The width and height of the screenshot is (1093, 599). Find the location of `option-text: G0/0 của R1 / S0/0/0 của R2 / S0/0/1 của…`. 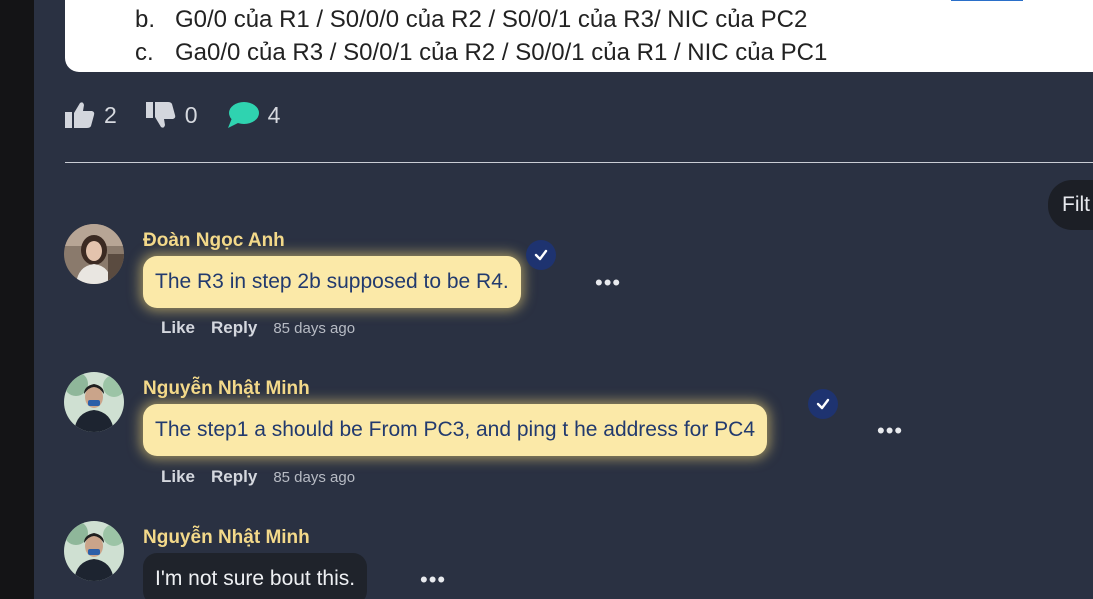

option-text: G0/0 của R1 / S0/0/0 của R2 / S0/0/1 của… is located at coordinates (491, 19).